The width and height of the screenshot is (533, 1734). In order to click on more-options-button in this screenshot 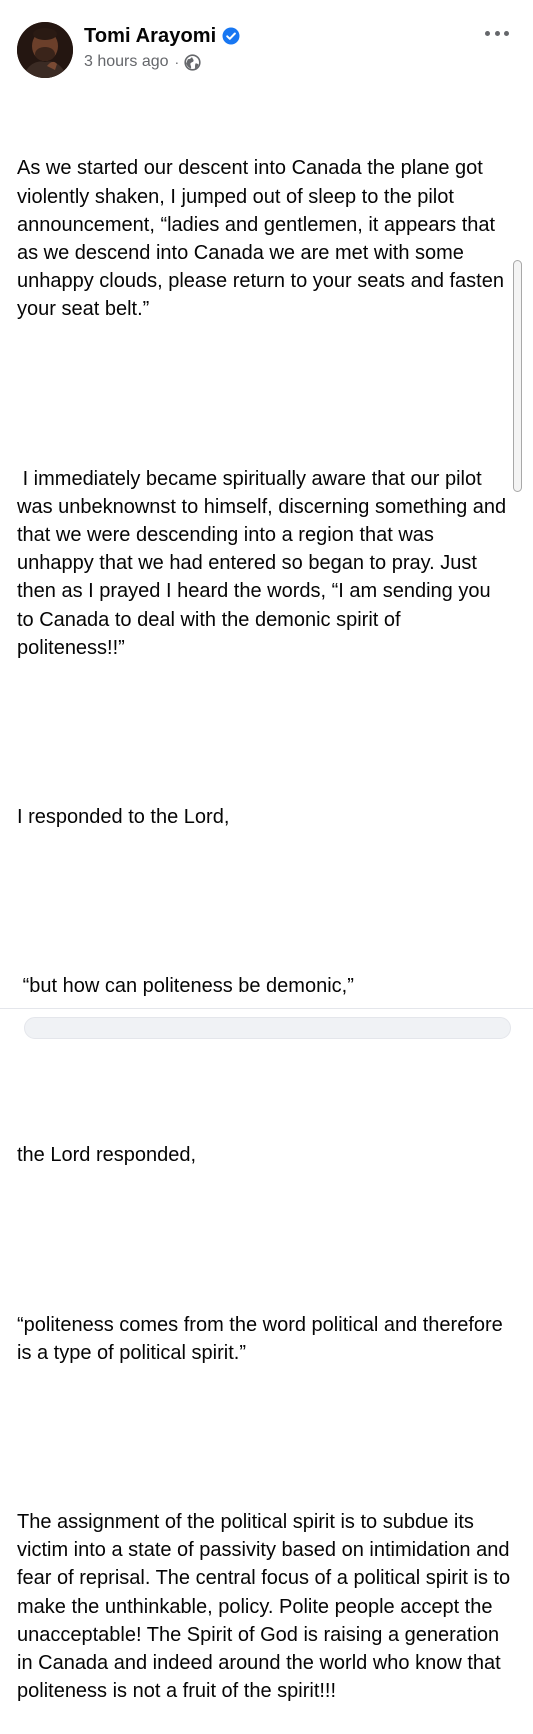, I will do `click(497, 33)`.